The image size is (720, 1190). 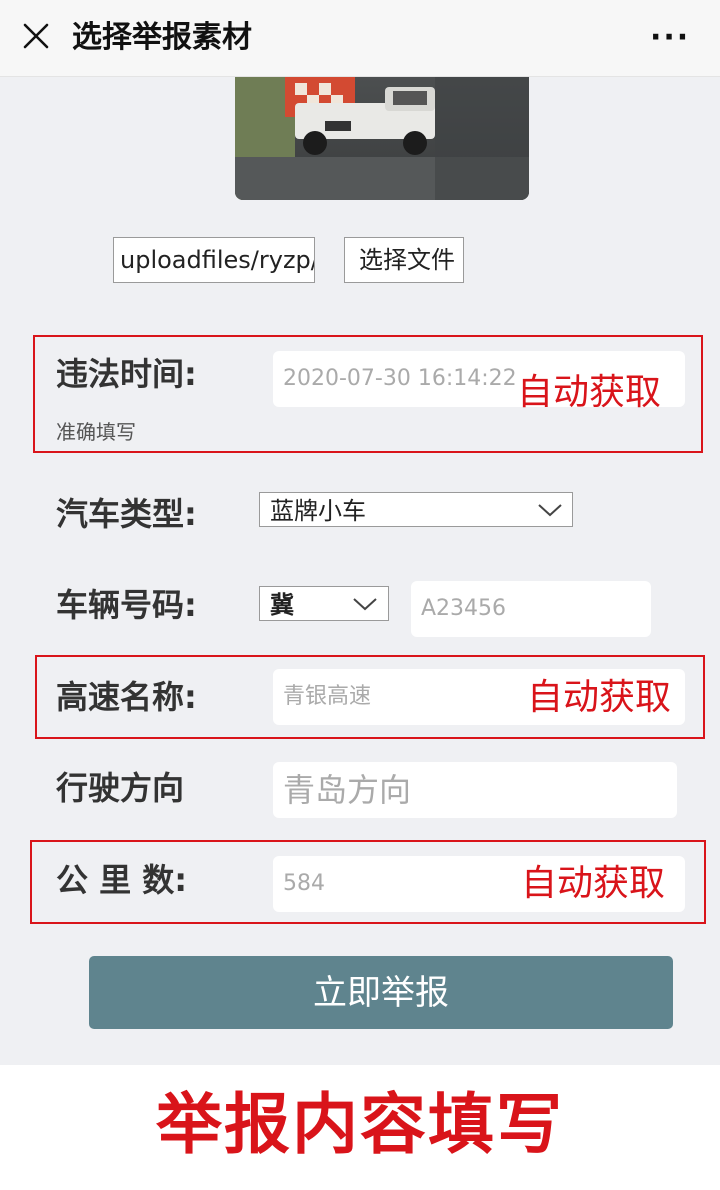 I want to click on submit-report-button: 立即举报, so click(x=381, y=992).